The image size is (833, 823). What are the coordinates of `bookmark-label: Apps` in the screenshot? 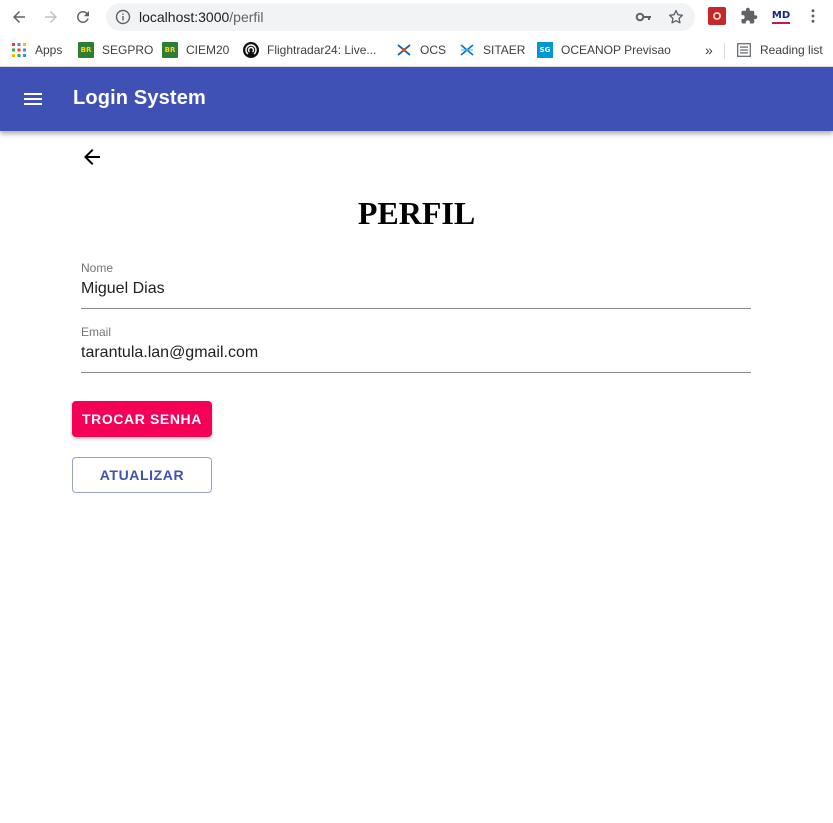 It's located at (49, 50).